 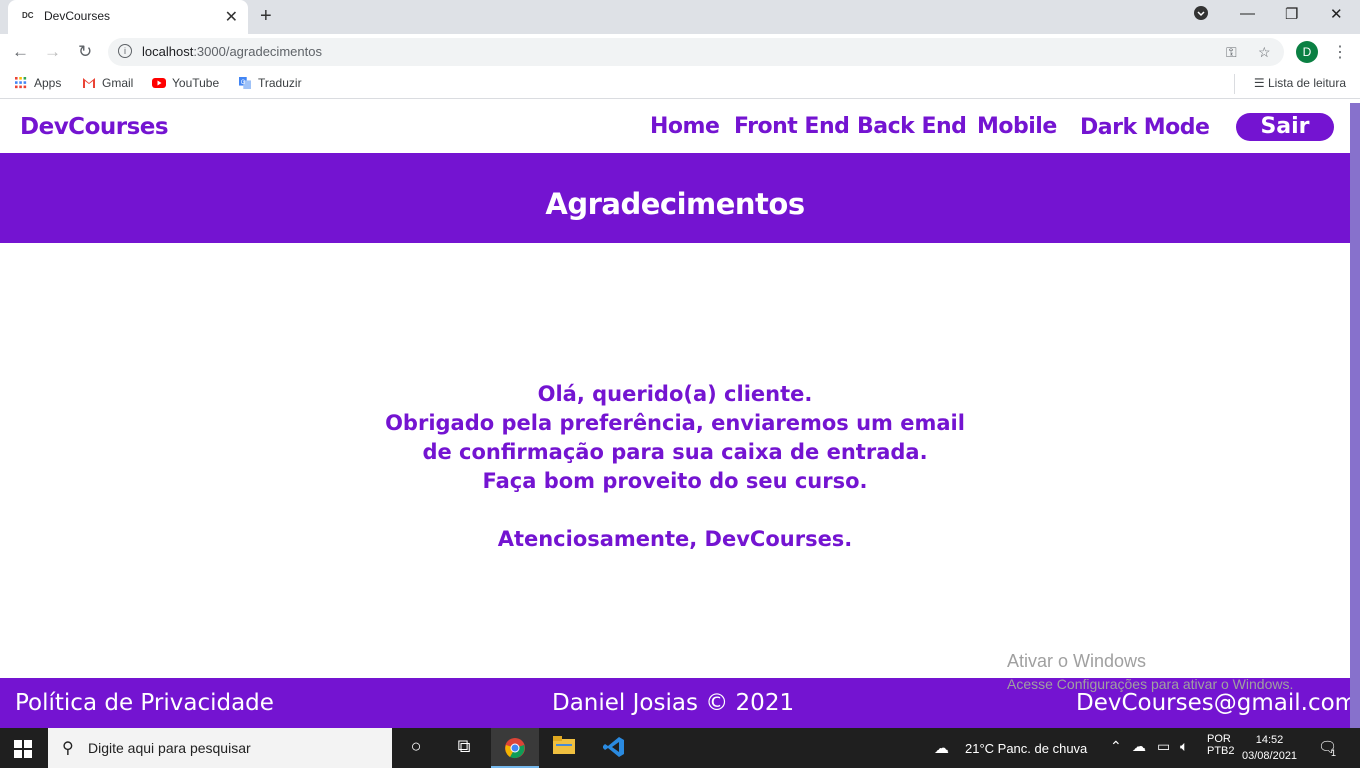 I want to click on bookmark-star-icon: ☆, so click(x=1264, y=52).